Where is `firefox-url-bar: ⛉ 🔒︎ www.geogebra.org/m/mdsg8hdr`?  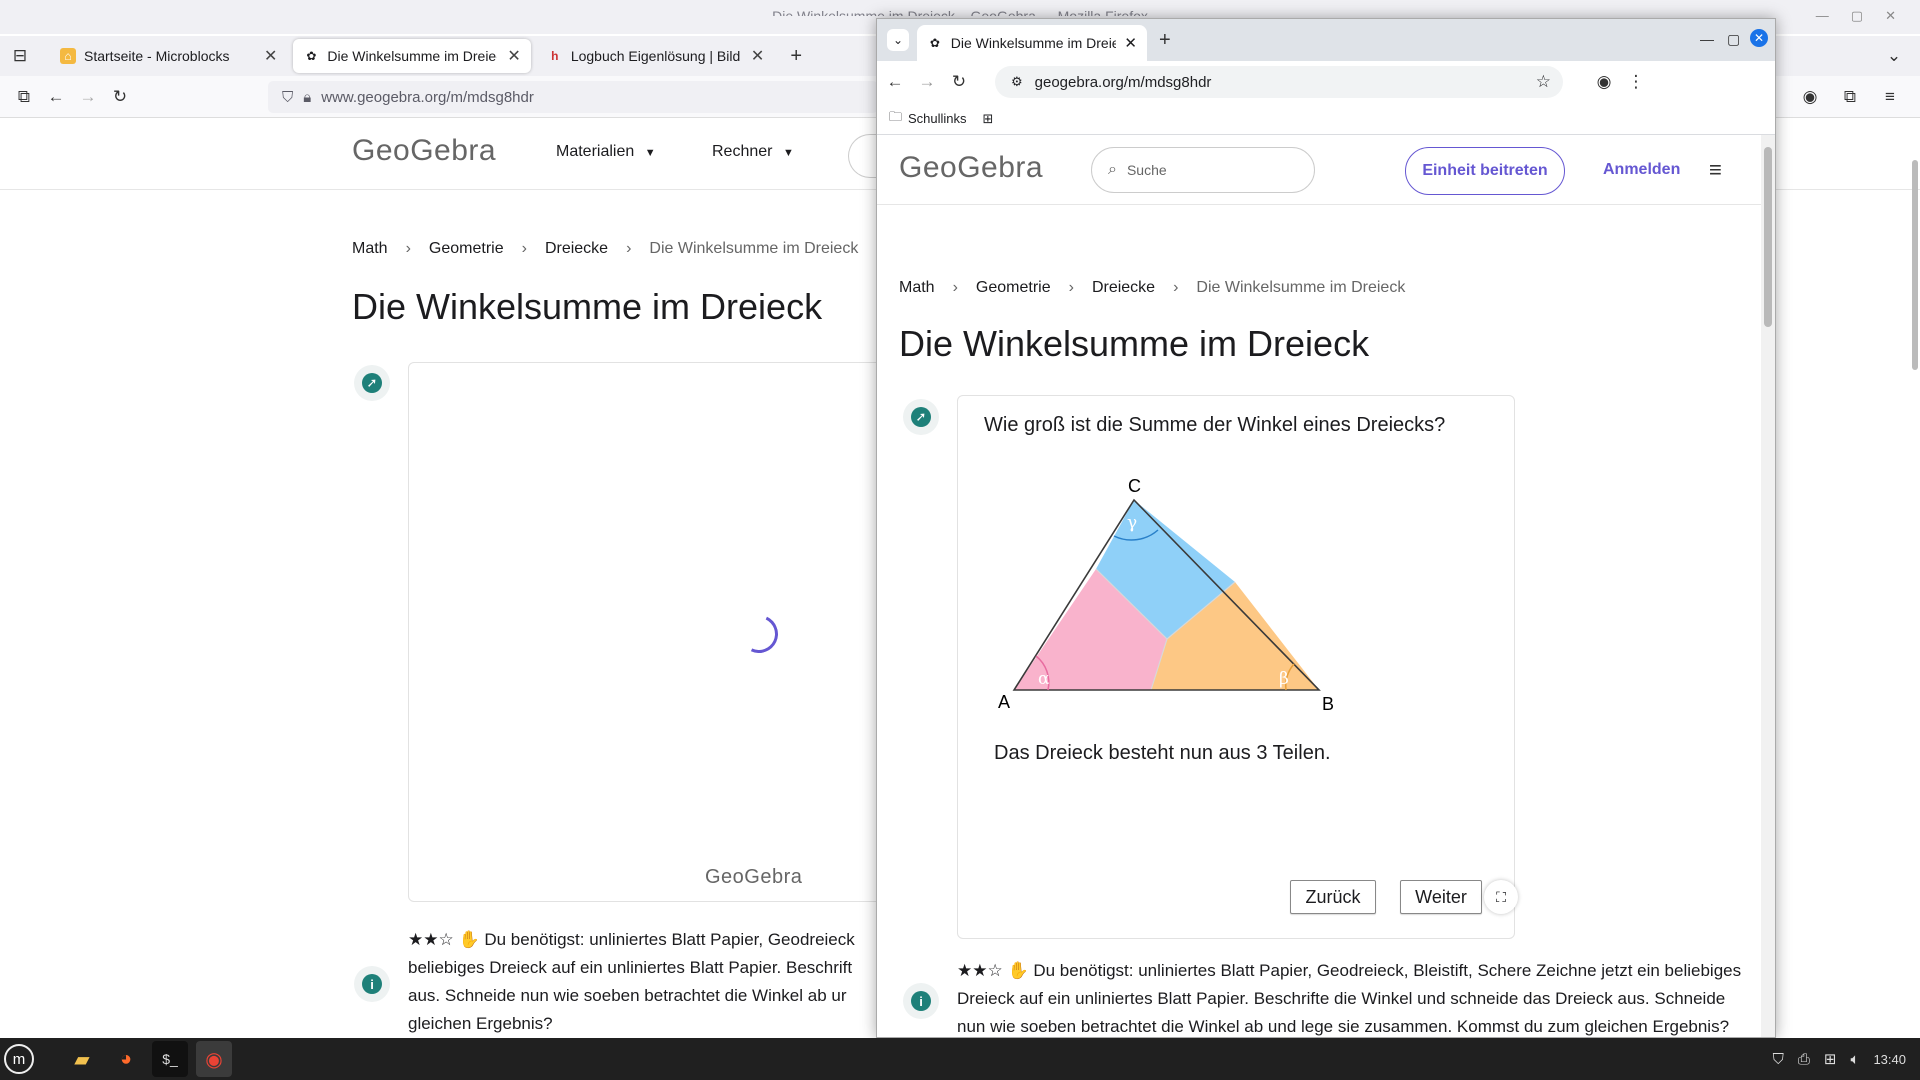 firefox-url-bar: ⛉ 🔒︎ www.geogebra.org/m/mdsg8hdr is located at coordinates (573, 97).